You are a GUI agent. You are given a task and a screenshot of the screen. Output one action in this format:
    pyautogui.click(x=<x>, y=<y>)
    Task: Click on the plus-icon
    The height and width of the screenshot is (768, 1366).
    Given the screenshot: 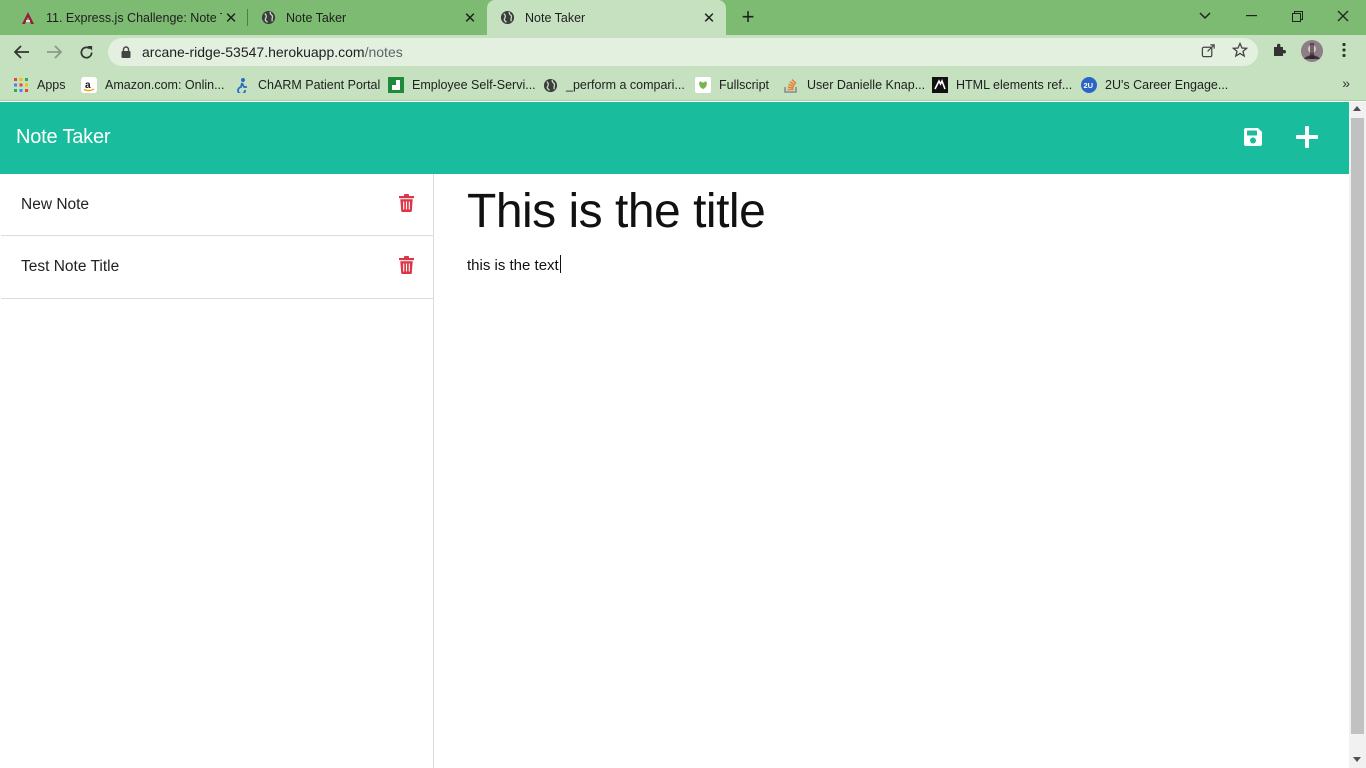 What is the action you would take?
    pyautogui.click(x=1307, y=137)
    